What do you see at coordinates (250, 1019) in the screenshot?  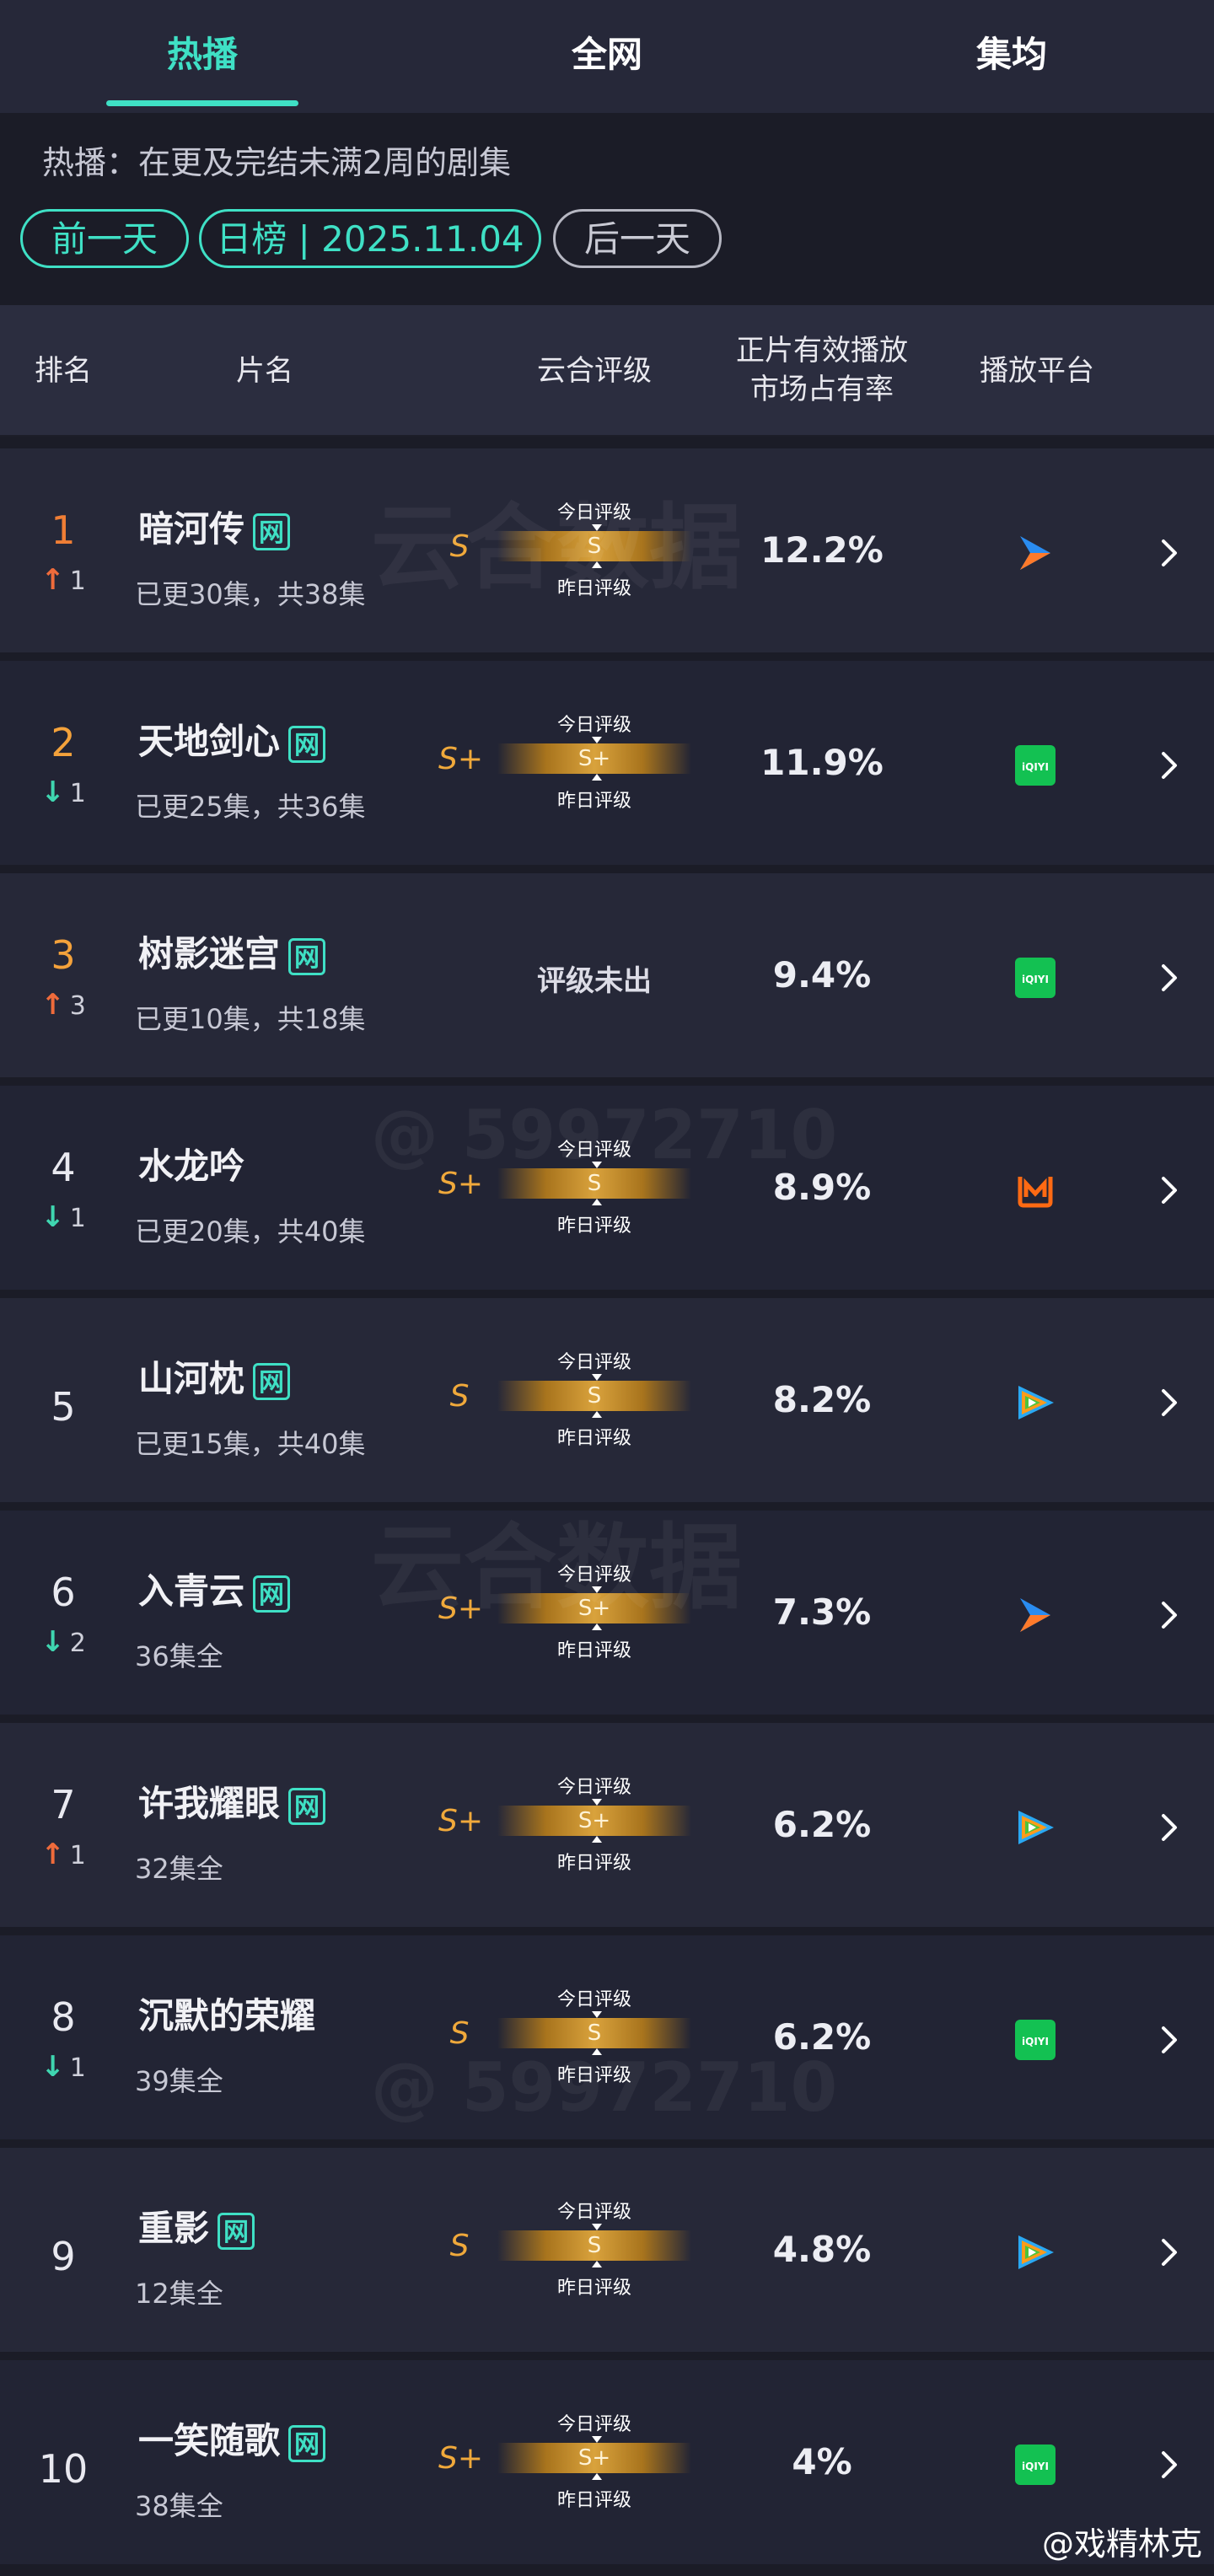 I see `episode-status: 已更10集，共18集` at bounding box center [250, 1019].